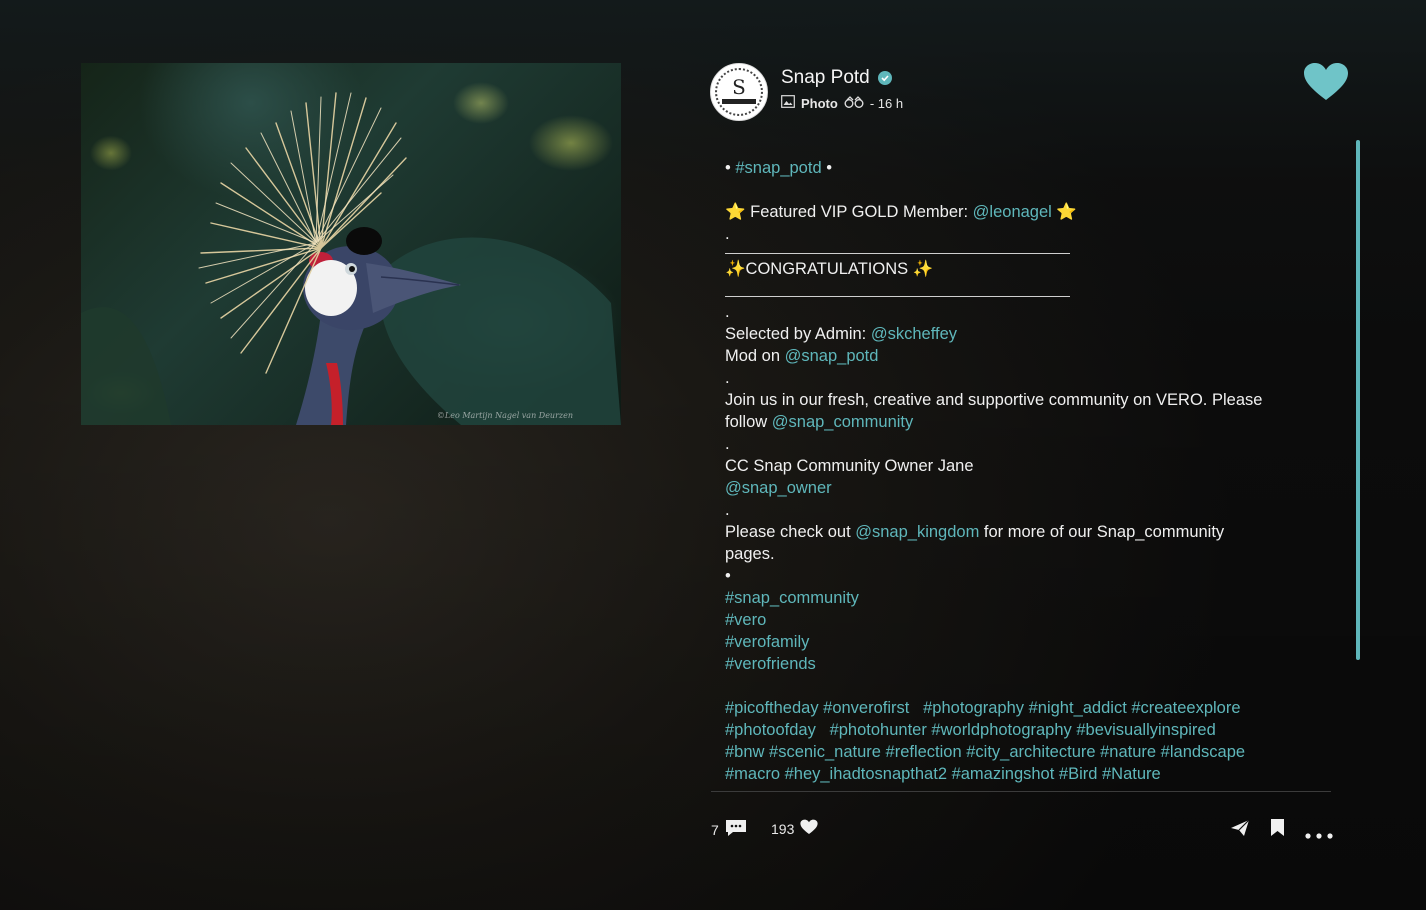  Describe the element at coordinates (914, 334) in the screenshot. I see `mention-link: @skcheffey` at that location.